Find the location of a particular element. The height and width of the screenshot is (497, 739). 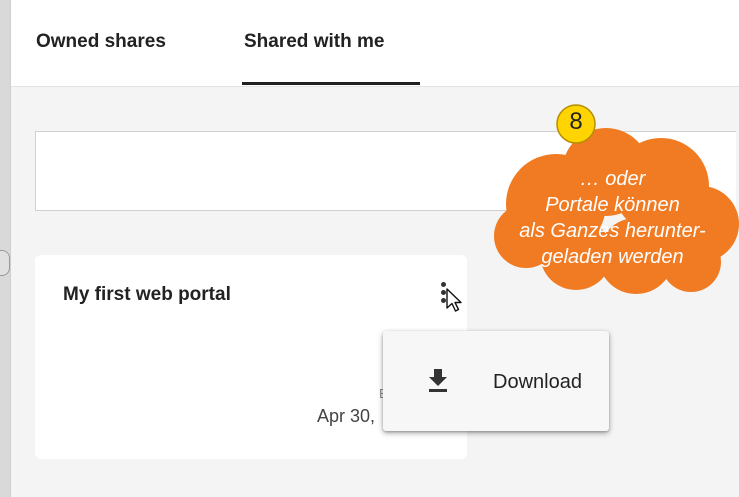

callout-line-1: … oder is located at coordinates (612, 179).